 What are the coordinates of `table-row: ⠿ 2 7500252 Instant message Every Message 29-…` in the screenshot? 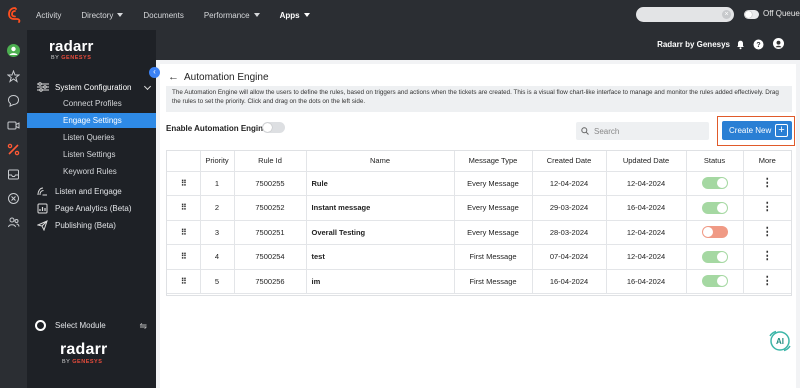 It's located at (479, 208).